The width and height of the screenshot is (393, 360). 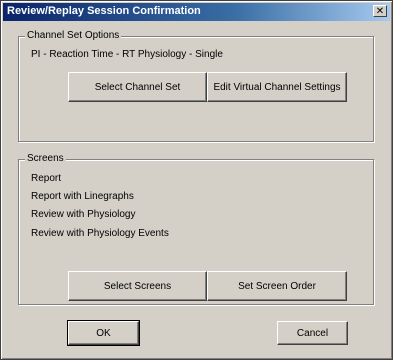 I want to click on ok-button: OK, so click(x=103, y=333).